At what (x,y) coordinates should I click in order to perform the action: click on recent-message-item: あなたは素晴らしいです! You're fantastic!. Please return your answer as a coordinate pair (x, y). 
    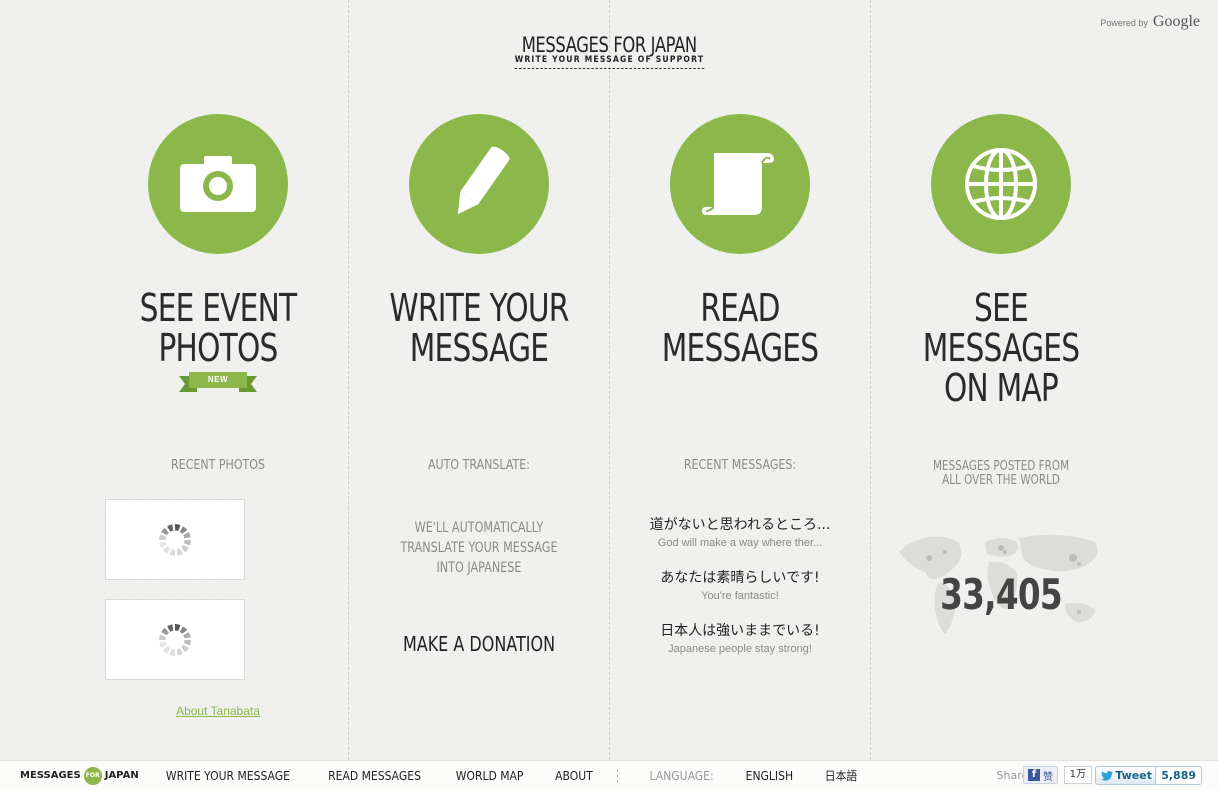
    Looking at the image, I should click on (740, 584).